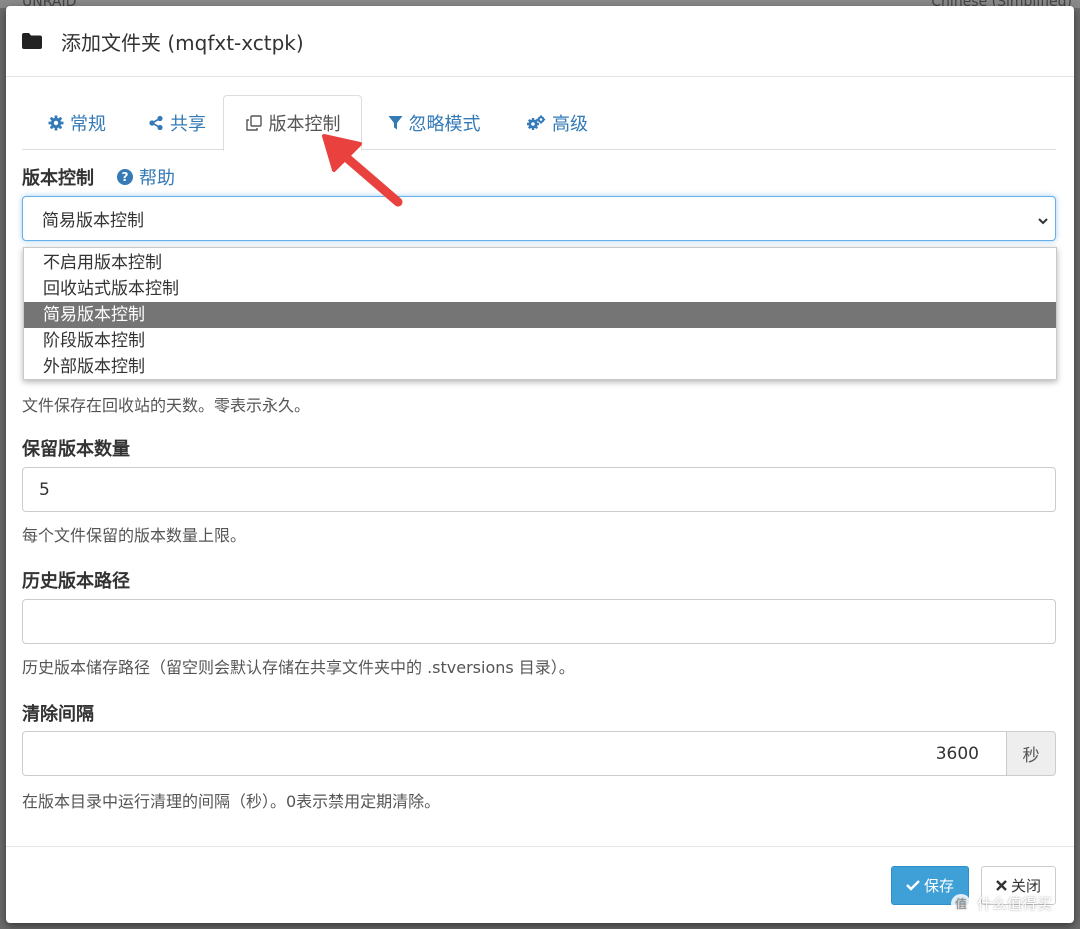 The height and width of the screenshot is (929, 1080). I want to click on cleanup-interval-help: 在版本目录中运行清理的间隔（秒）。0表示禁用定期清除。, so click(231, 801).